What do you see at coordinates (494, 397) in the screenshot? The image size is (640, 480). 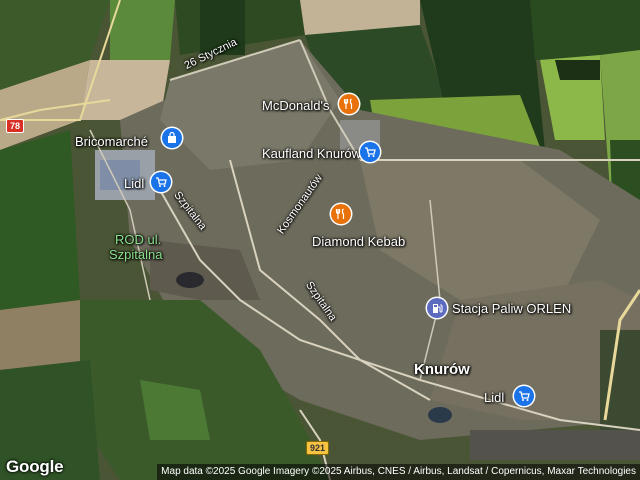 I see `place-label-lidl-east: Lidl` at bounding box center [494, 397].